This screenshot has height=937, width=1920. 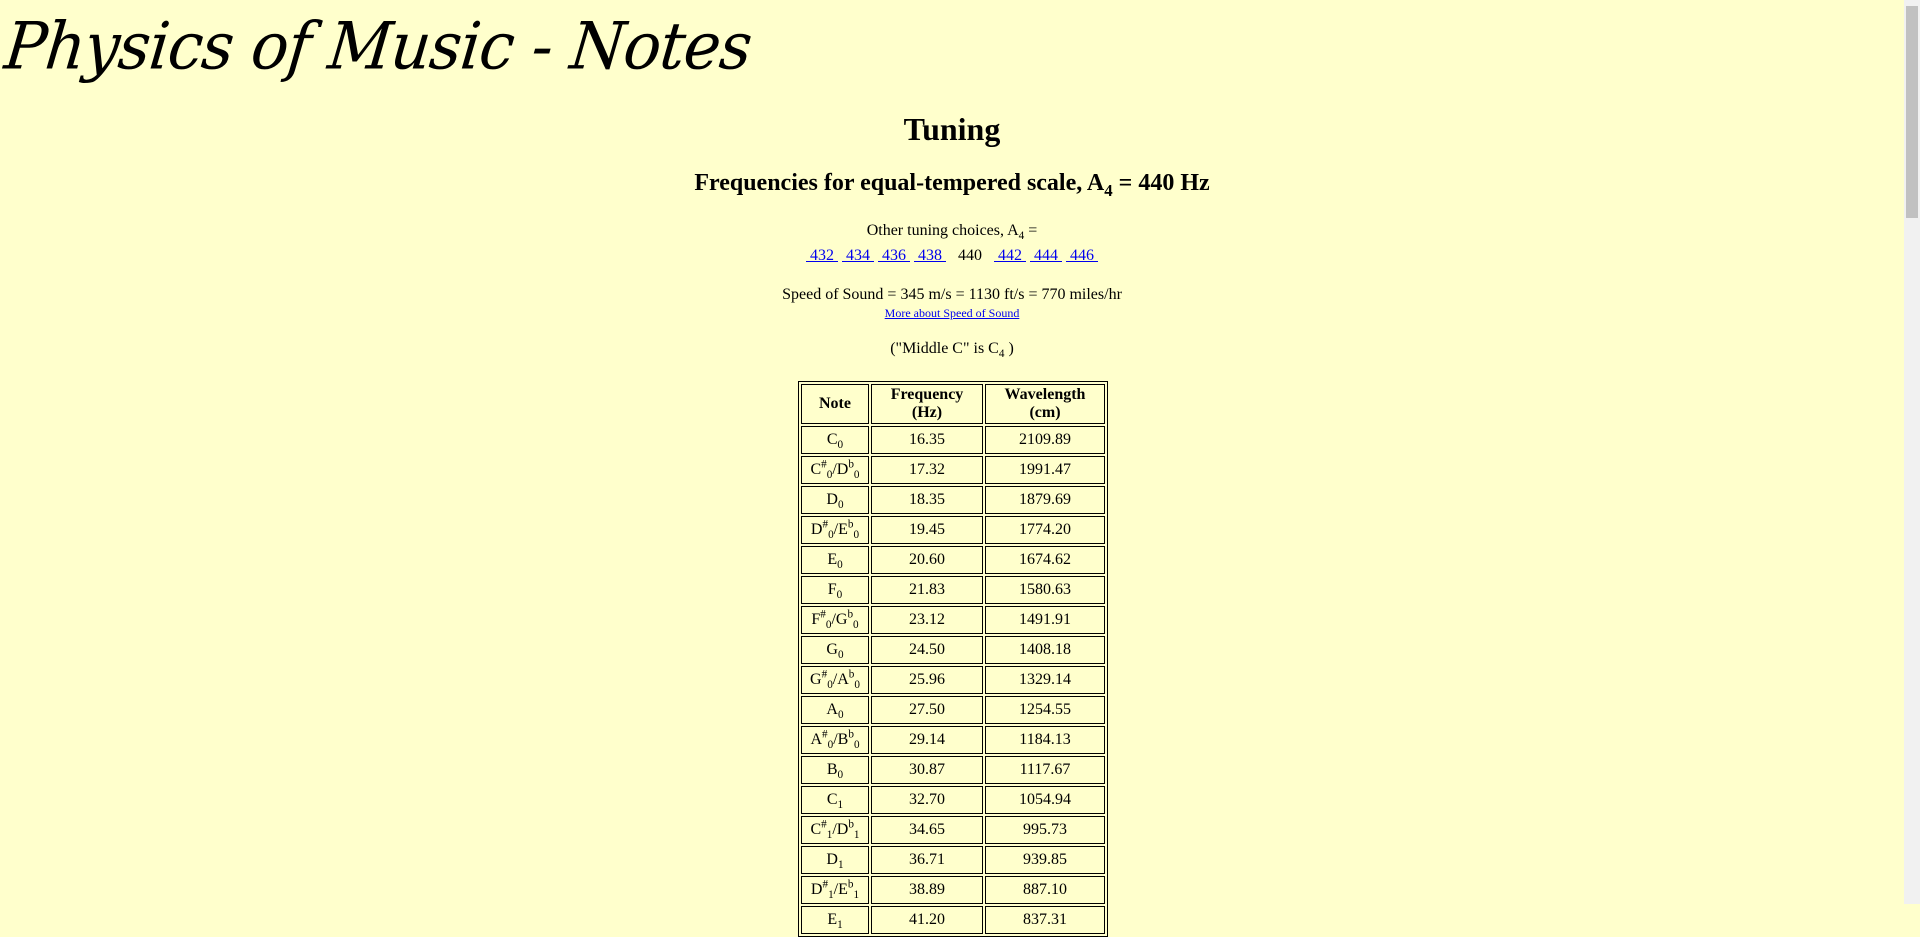 I want to click on speed-link-wrap: More about Speed of Sound, so click(x=952, y=313).